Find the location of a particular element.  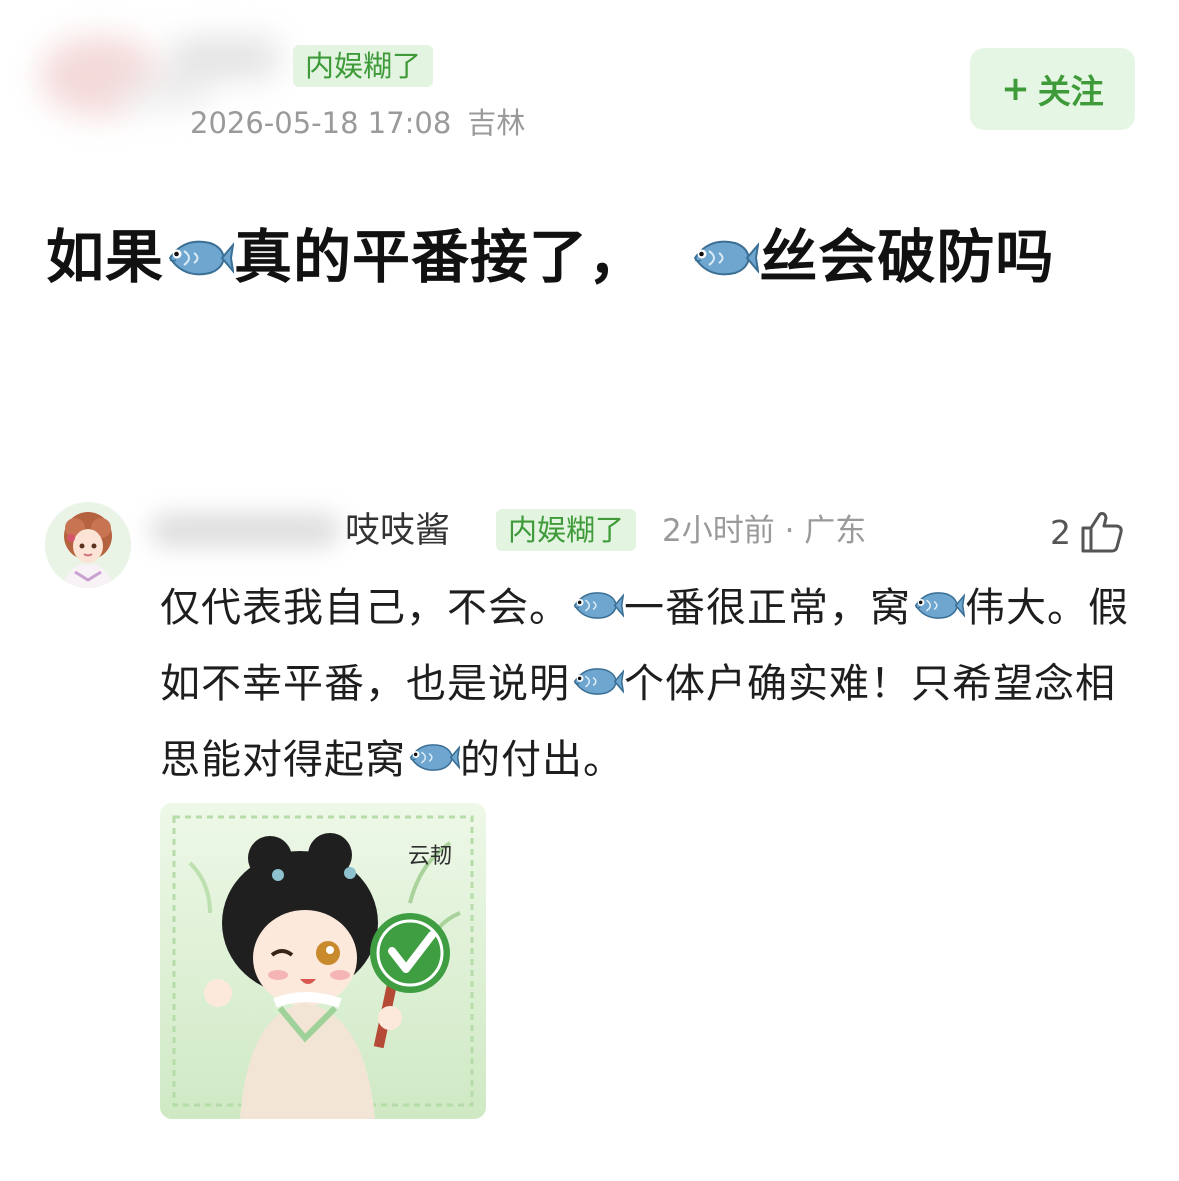

commenter-name: 吱吱酱 is located at coordinates (397, 531).